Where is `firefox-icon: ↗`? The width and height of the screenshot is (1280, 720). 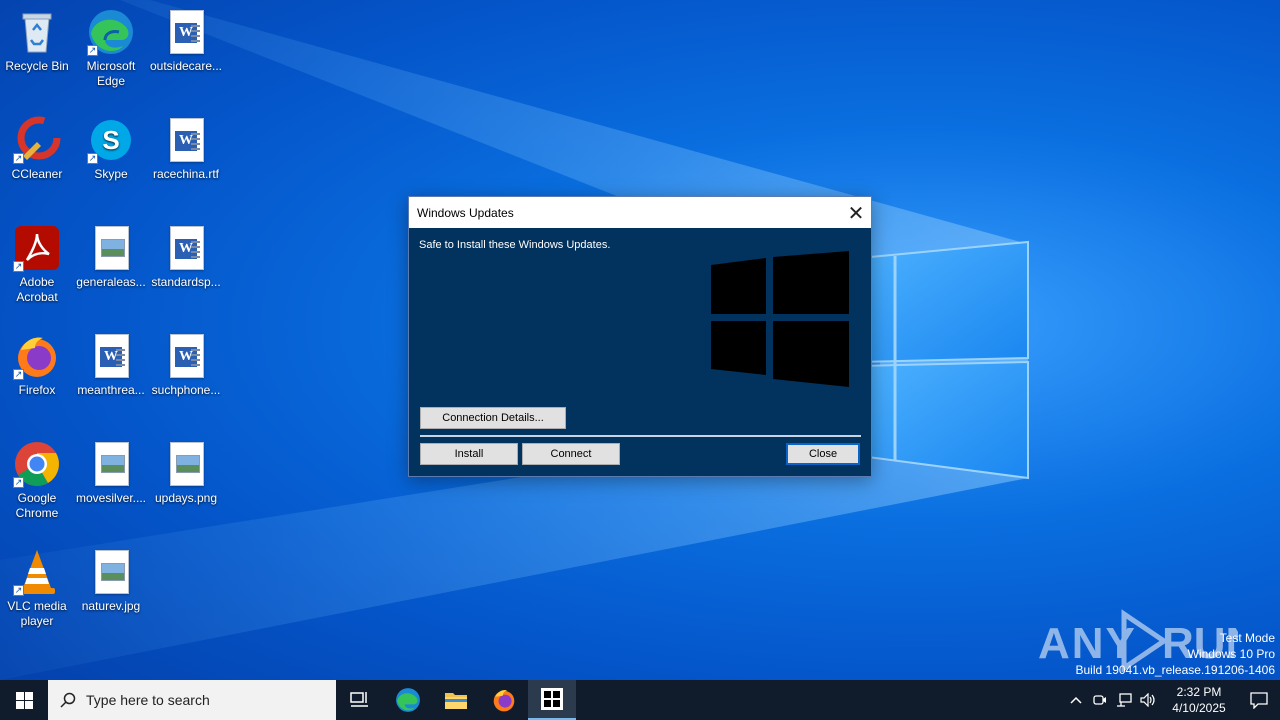
firefox-icon: ↗ is located at coordinates (37, 356).